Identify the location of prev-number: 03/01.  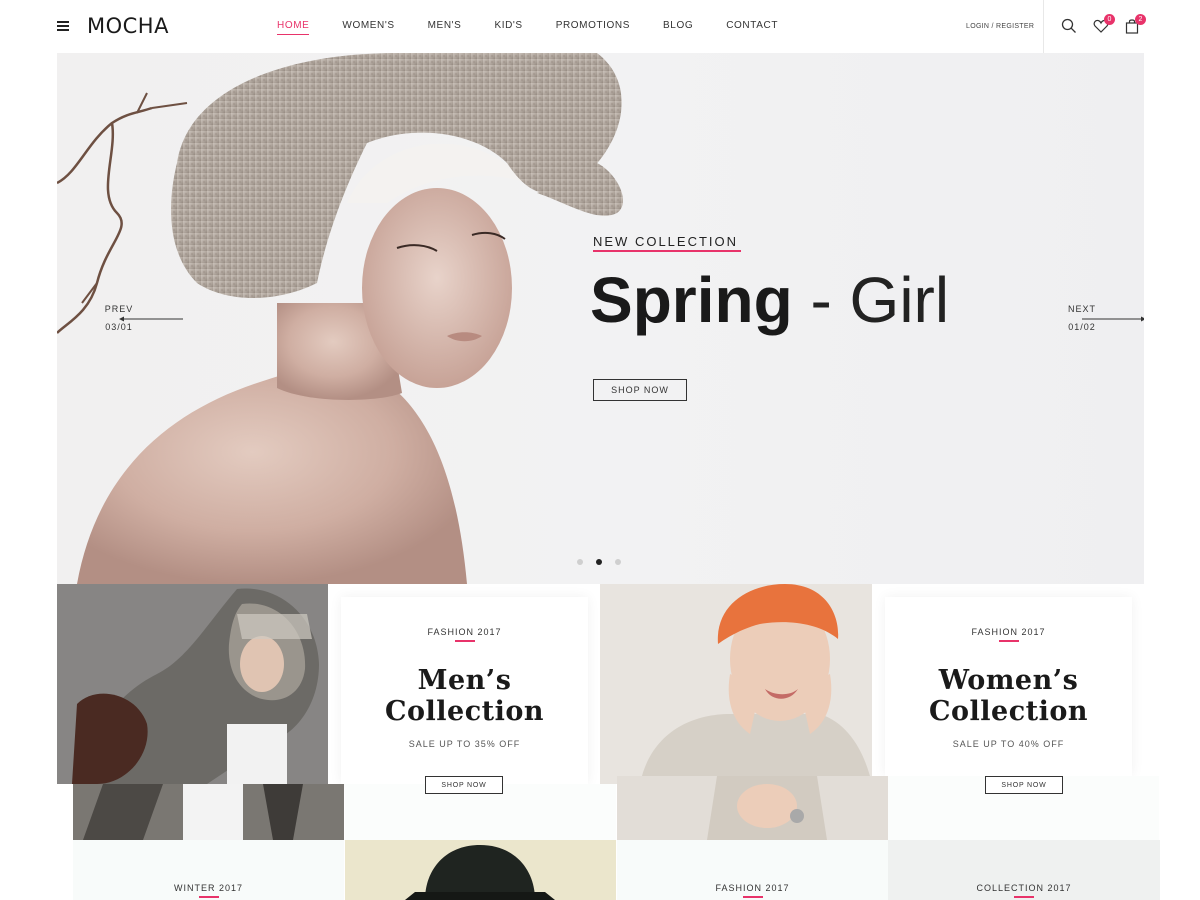
(119, 327).